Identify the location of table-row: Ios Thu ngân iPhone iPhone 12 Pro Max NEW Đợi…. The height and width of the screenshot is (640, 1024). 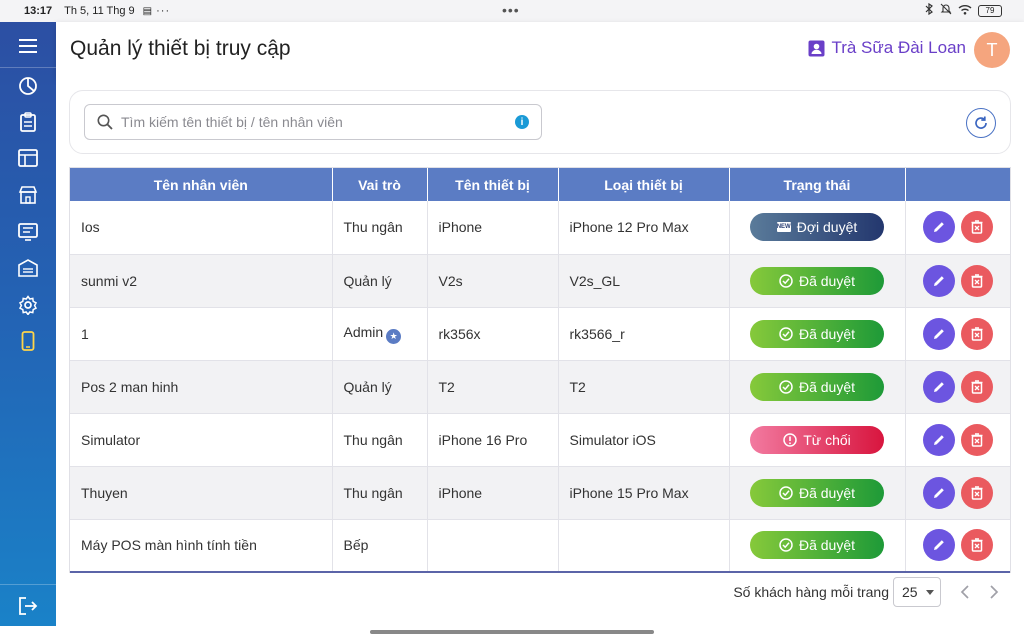
(540, 228).